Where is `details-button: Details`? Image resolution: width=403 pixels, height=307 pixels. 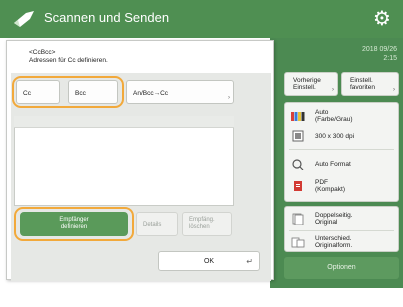 details-button: Details is located at coordinates (157, 224).